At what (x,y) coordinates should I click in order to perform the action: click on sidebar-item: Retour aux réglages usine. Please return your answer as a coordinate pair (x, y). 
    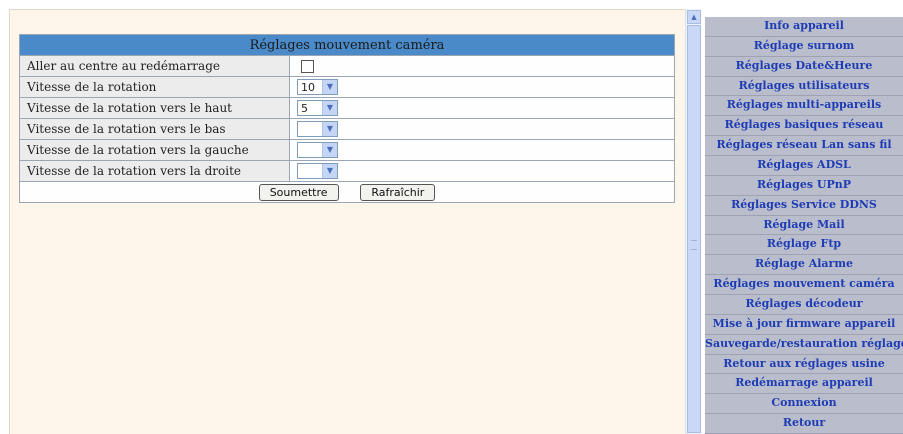
    Looking at the image, I should click on (804, 364).